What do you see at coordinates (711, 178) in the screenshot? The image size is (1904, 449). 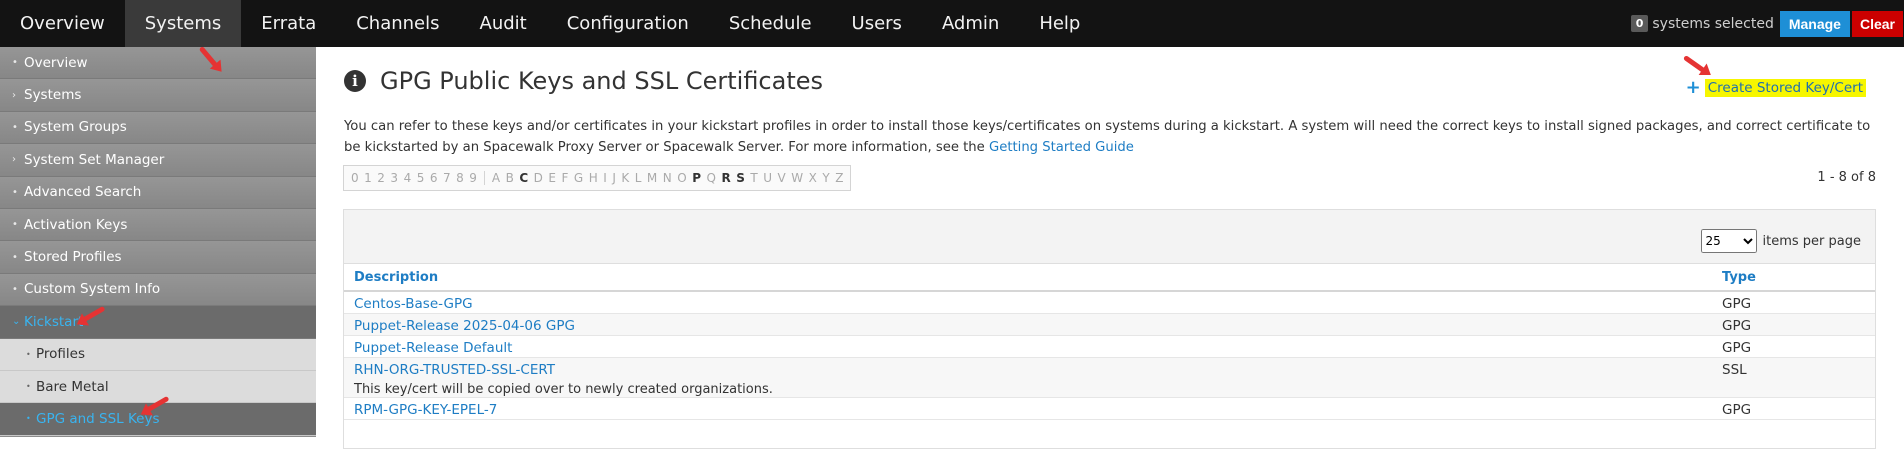 I see `alphabar-letter: Q` at bounding box center [711, 178].